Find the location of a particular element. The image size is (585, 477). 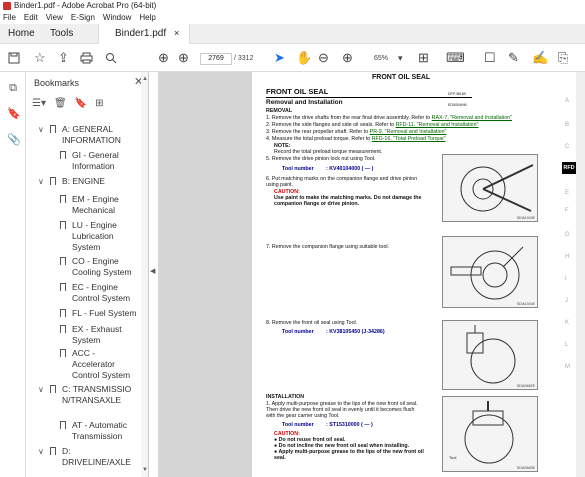

side-tab-k: K is located at coordinates (567, 323).